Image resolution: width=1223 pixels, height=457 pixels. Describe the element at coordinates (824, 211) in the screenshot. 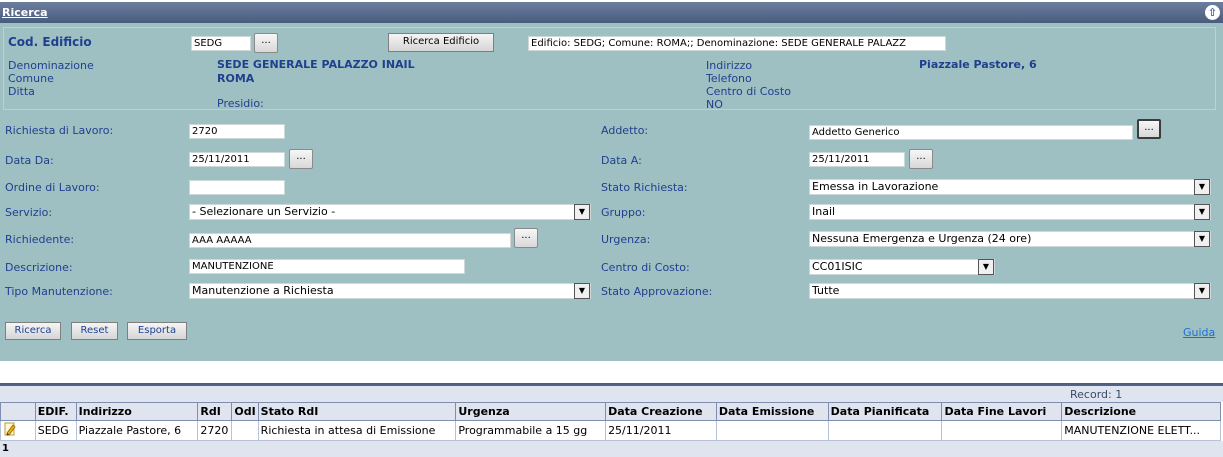

I see `gruppo-value: Inail` at that location.